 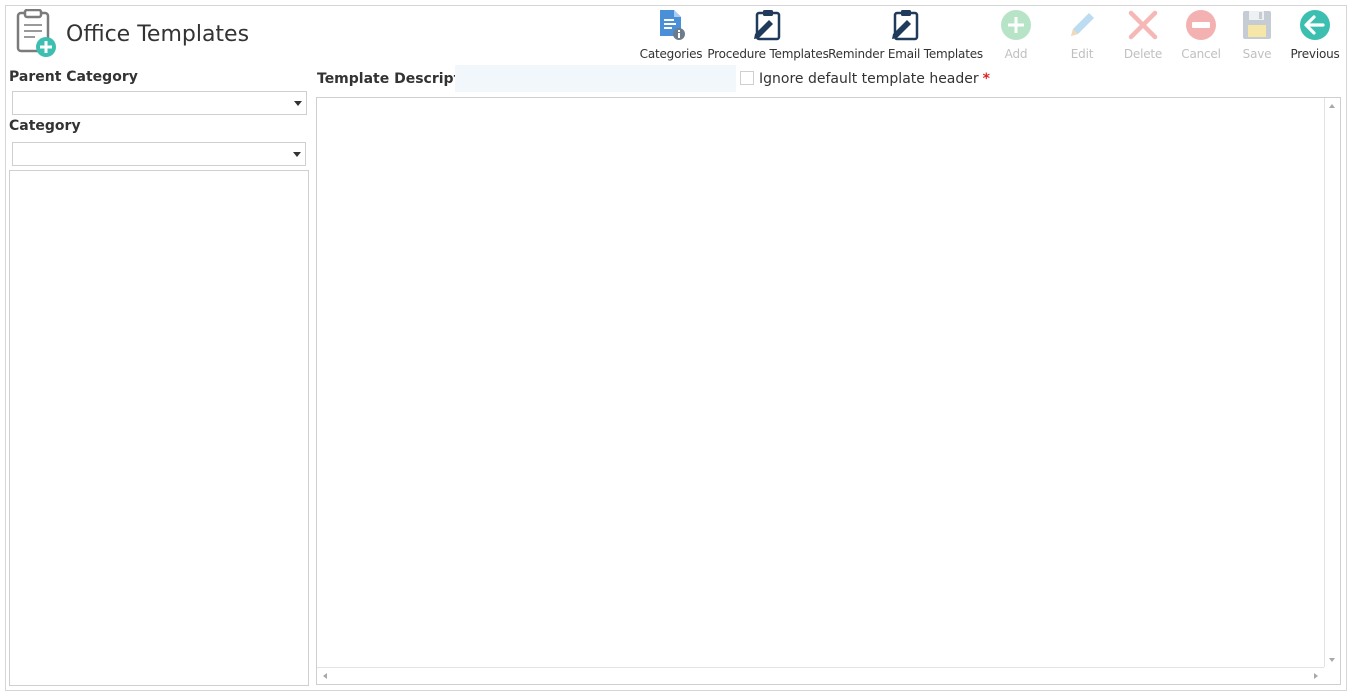 What do you see at coordinates (820, 675) in the screenshot?
I see `horizontal-scrollbar` at bounding box center [820, 675].